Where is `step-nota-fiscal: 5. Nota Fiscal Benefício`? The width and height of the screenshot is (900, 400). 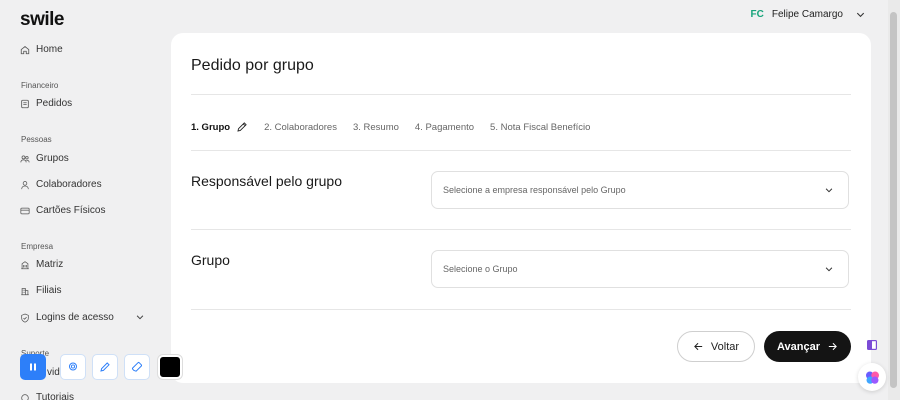 step-nota-fiscal: 5. Nota Fiscal Benefício is located at coordinates (540, 127).